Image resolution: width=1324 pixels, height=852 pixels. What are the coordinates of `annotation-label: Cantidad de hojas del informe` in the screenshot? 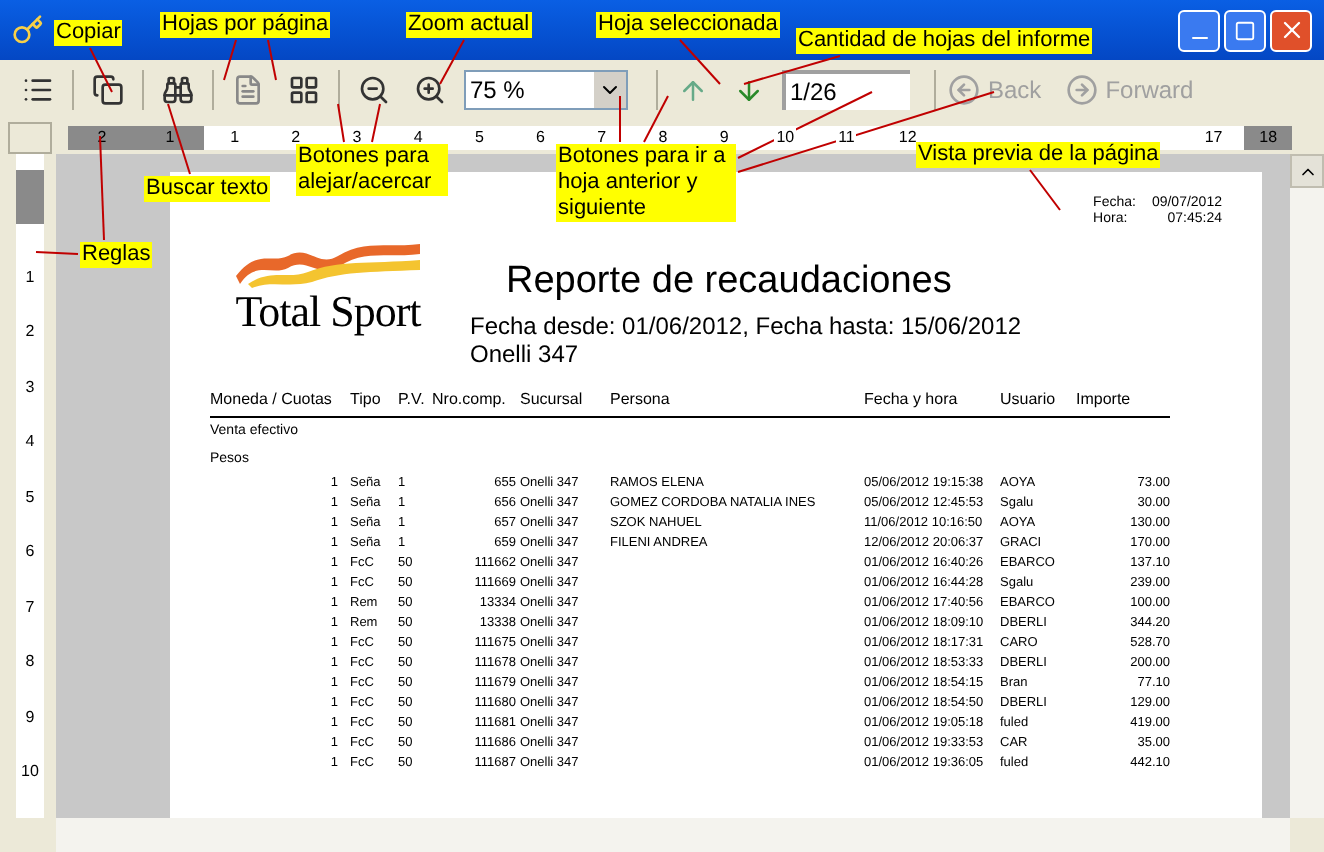 It's located at (944, 41).